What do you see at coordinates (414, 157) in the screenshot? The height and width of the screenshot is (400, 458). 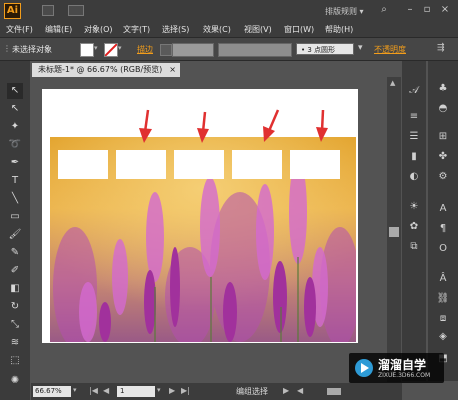 I see `gradient-panel-icon: ▮` at bounding box center [414, 157].